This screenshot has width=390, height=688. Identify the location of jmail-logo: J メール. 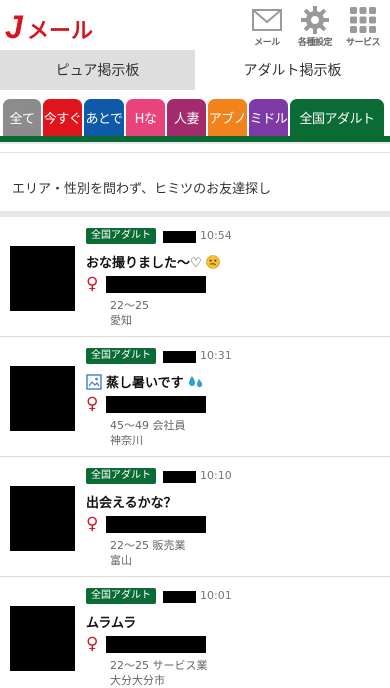
(51, 26).